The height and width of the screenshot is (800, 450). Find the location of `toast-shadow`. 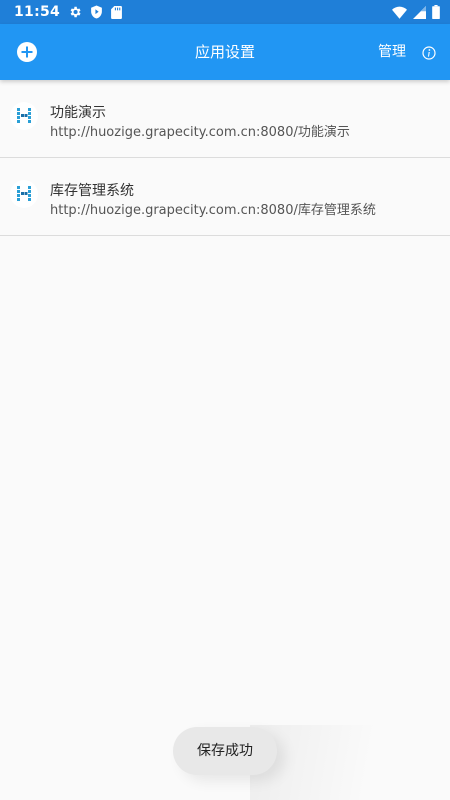

toast-shadow is located at coordinates (350, 762).